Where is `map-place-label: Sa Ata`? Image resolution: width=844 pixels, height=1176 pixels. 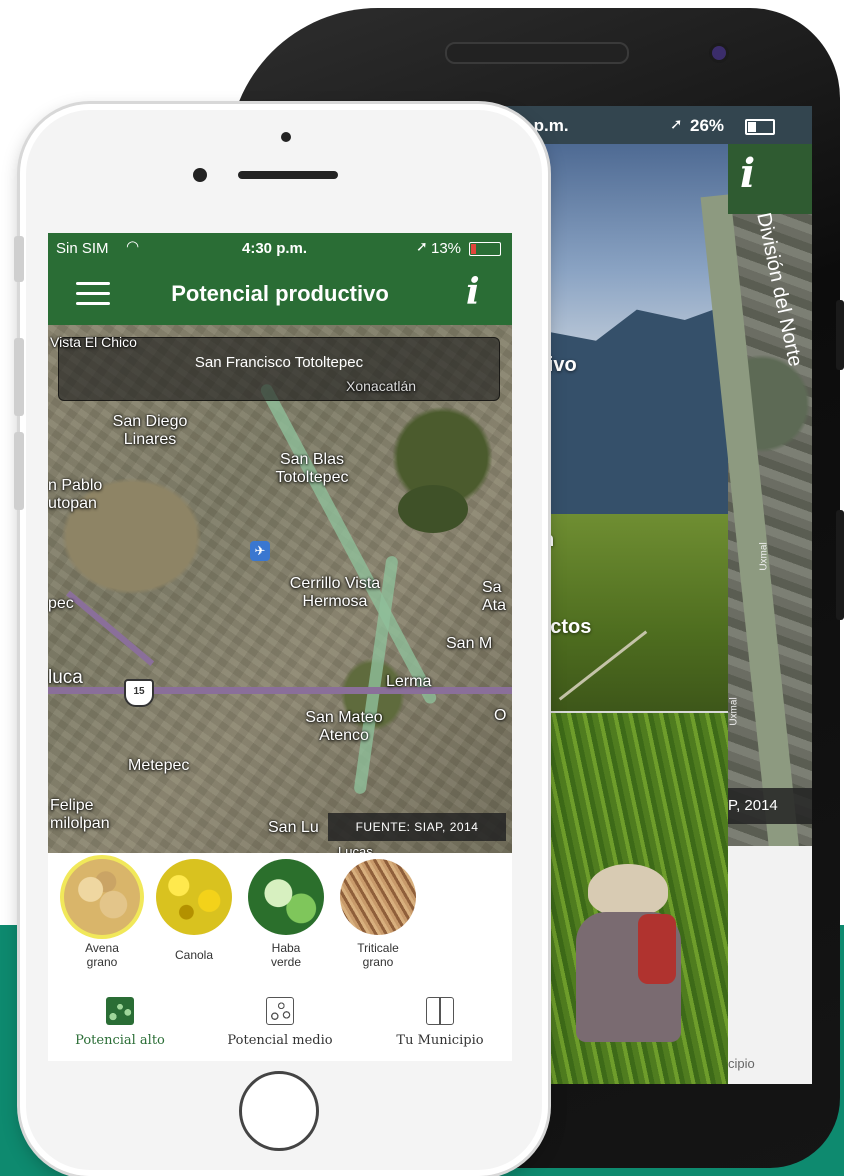
map-place-label: Sa Ata is located at coordinates (494, 596).